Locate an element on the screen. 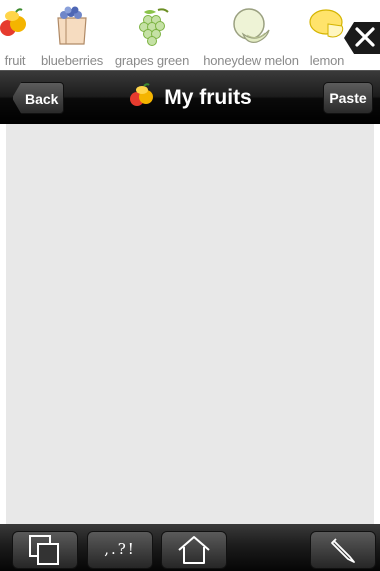  home-button is located at coordinates (194, 550).